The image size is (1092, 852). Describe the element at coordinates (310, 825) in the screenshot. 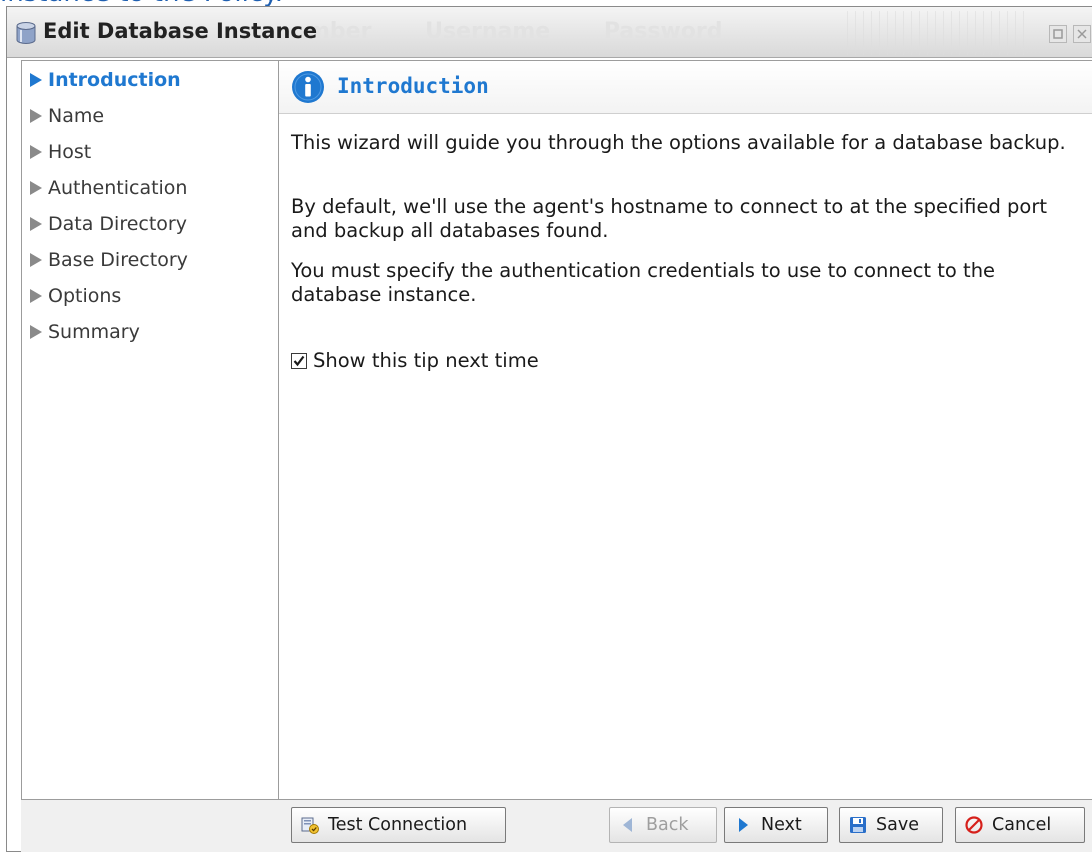

I see `test-connection-icon` at that location.